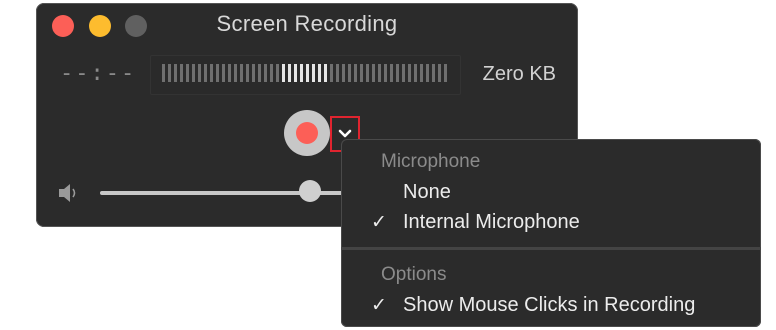 The image size is (776, 330). Describe the element at coordinates (427, 192) in the screenshot. I see `menu-item-none: None` at that location.